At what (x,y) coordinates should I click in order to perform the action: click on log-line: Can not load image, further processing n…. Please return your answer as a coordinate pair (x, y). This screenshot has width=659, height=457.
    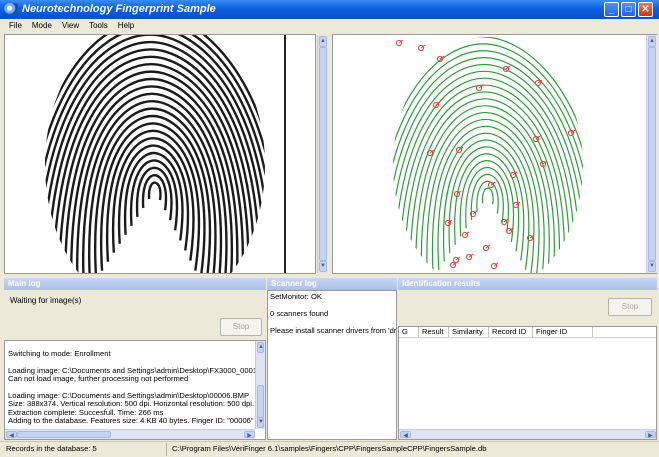
    Looking at the image, I should click on (98, 379).